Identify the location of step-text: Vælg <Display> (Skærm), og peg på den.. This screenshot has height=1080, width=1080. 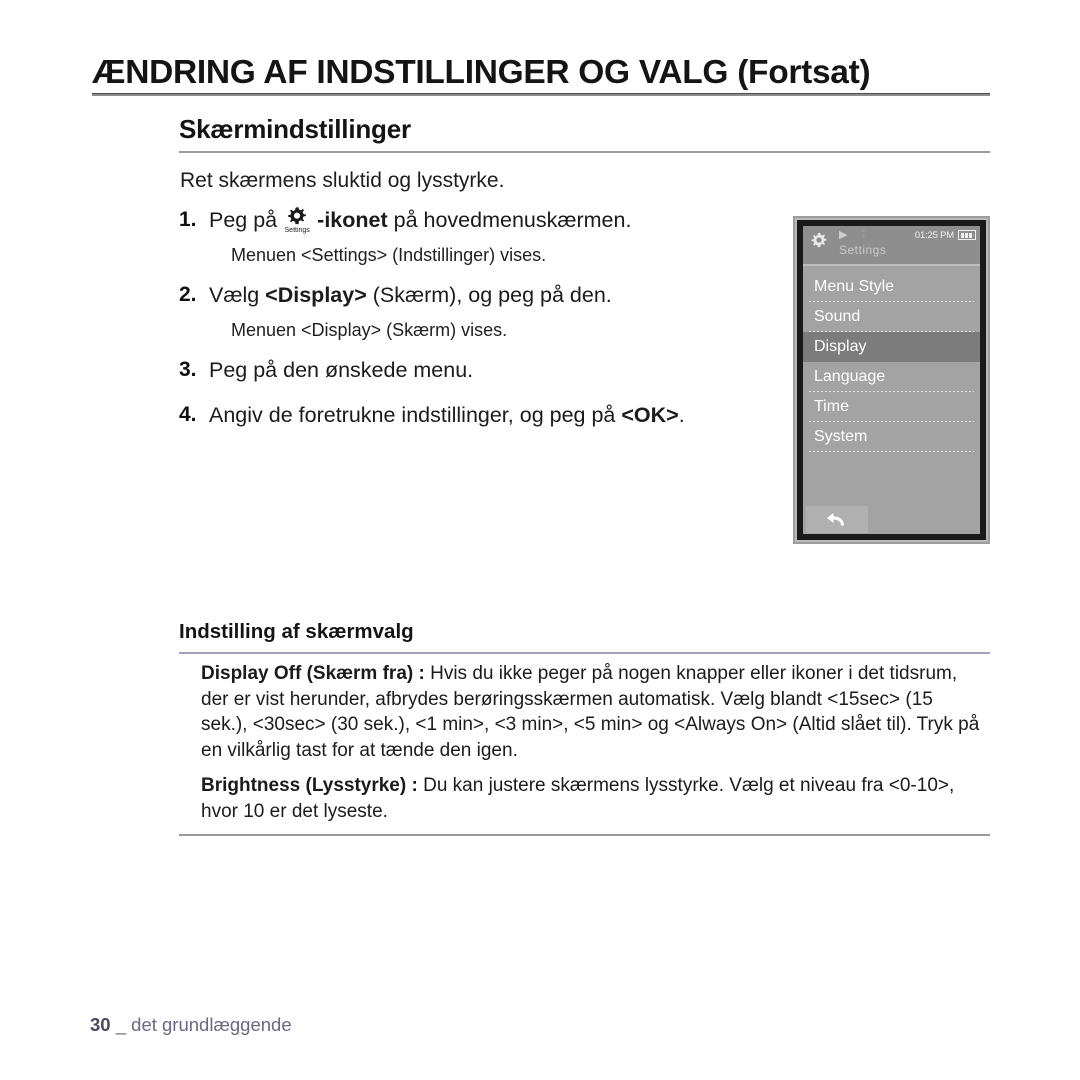
(410, 295).